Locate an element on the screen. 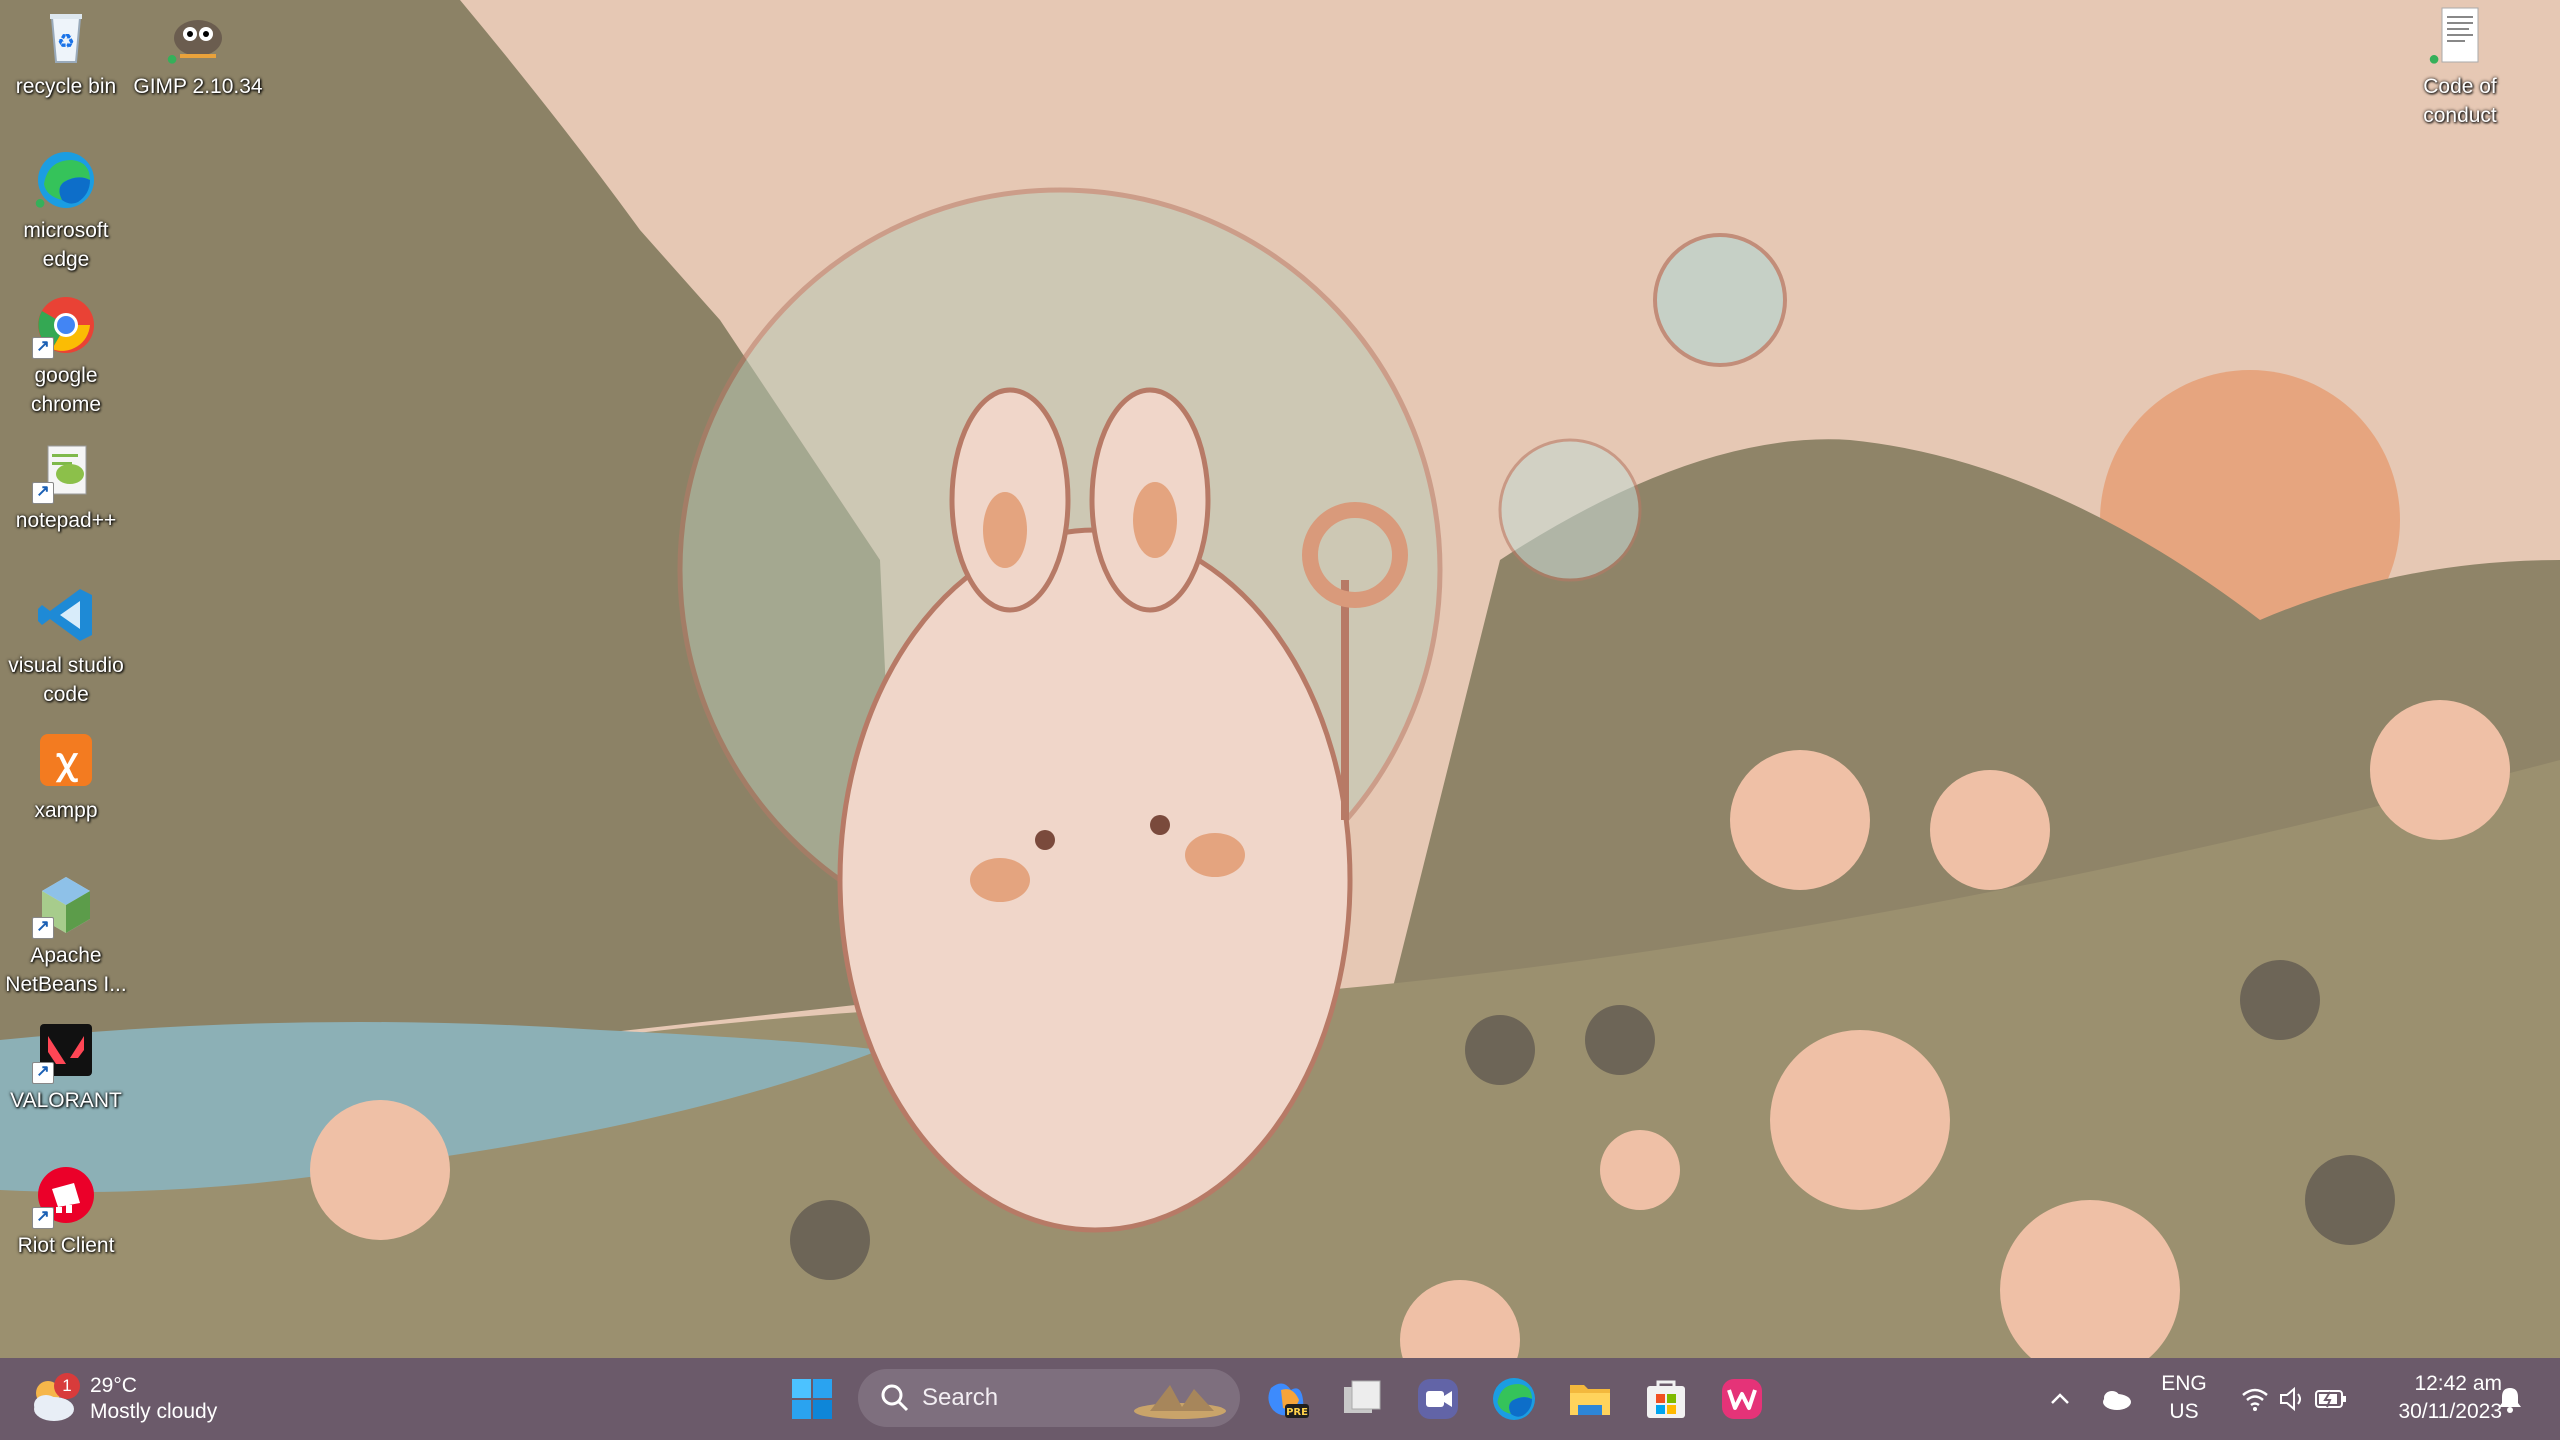 The height and width of the screenshot is (1440, 2560). chrome-icon: ↗ is located at coordinates (65, 326).